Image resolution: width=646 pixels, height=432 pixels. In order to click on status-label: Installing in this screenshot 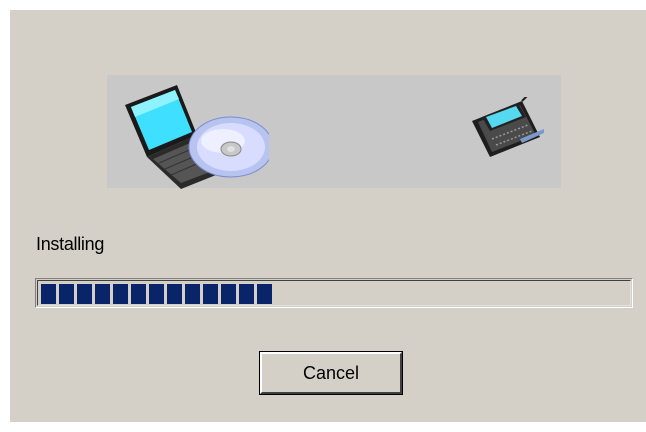, I will do `click(70, 244)`.